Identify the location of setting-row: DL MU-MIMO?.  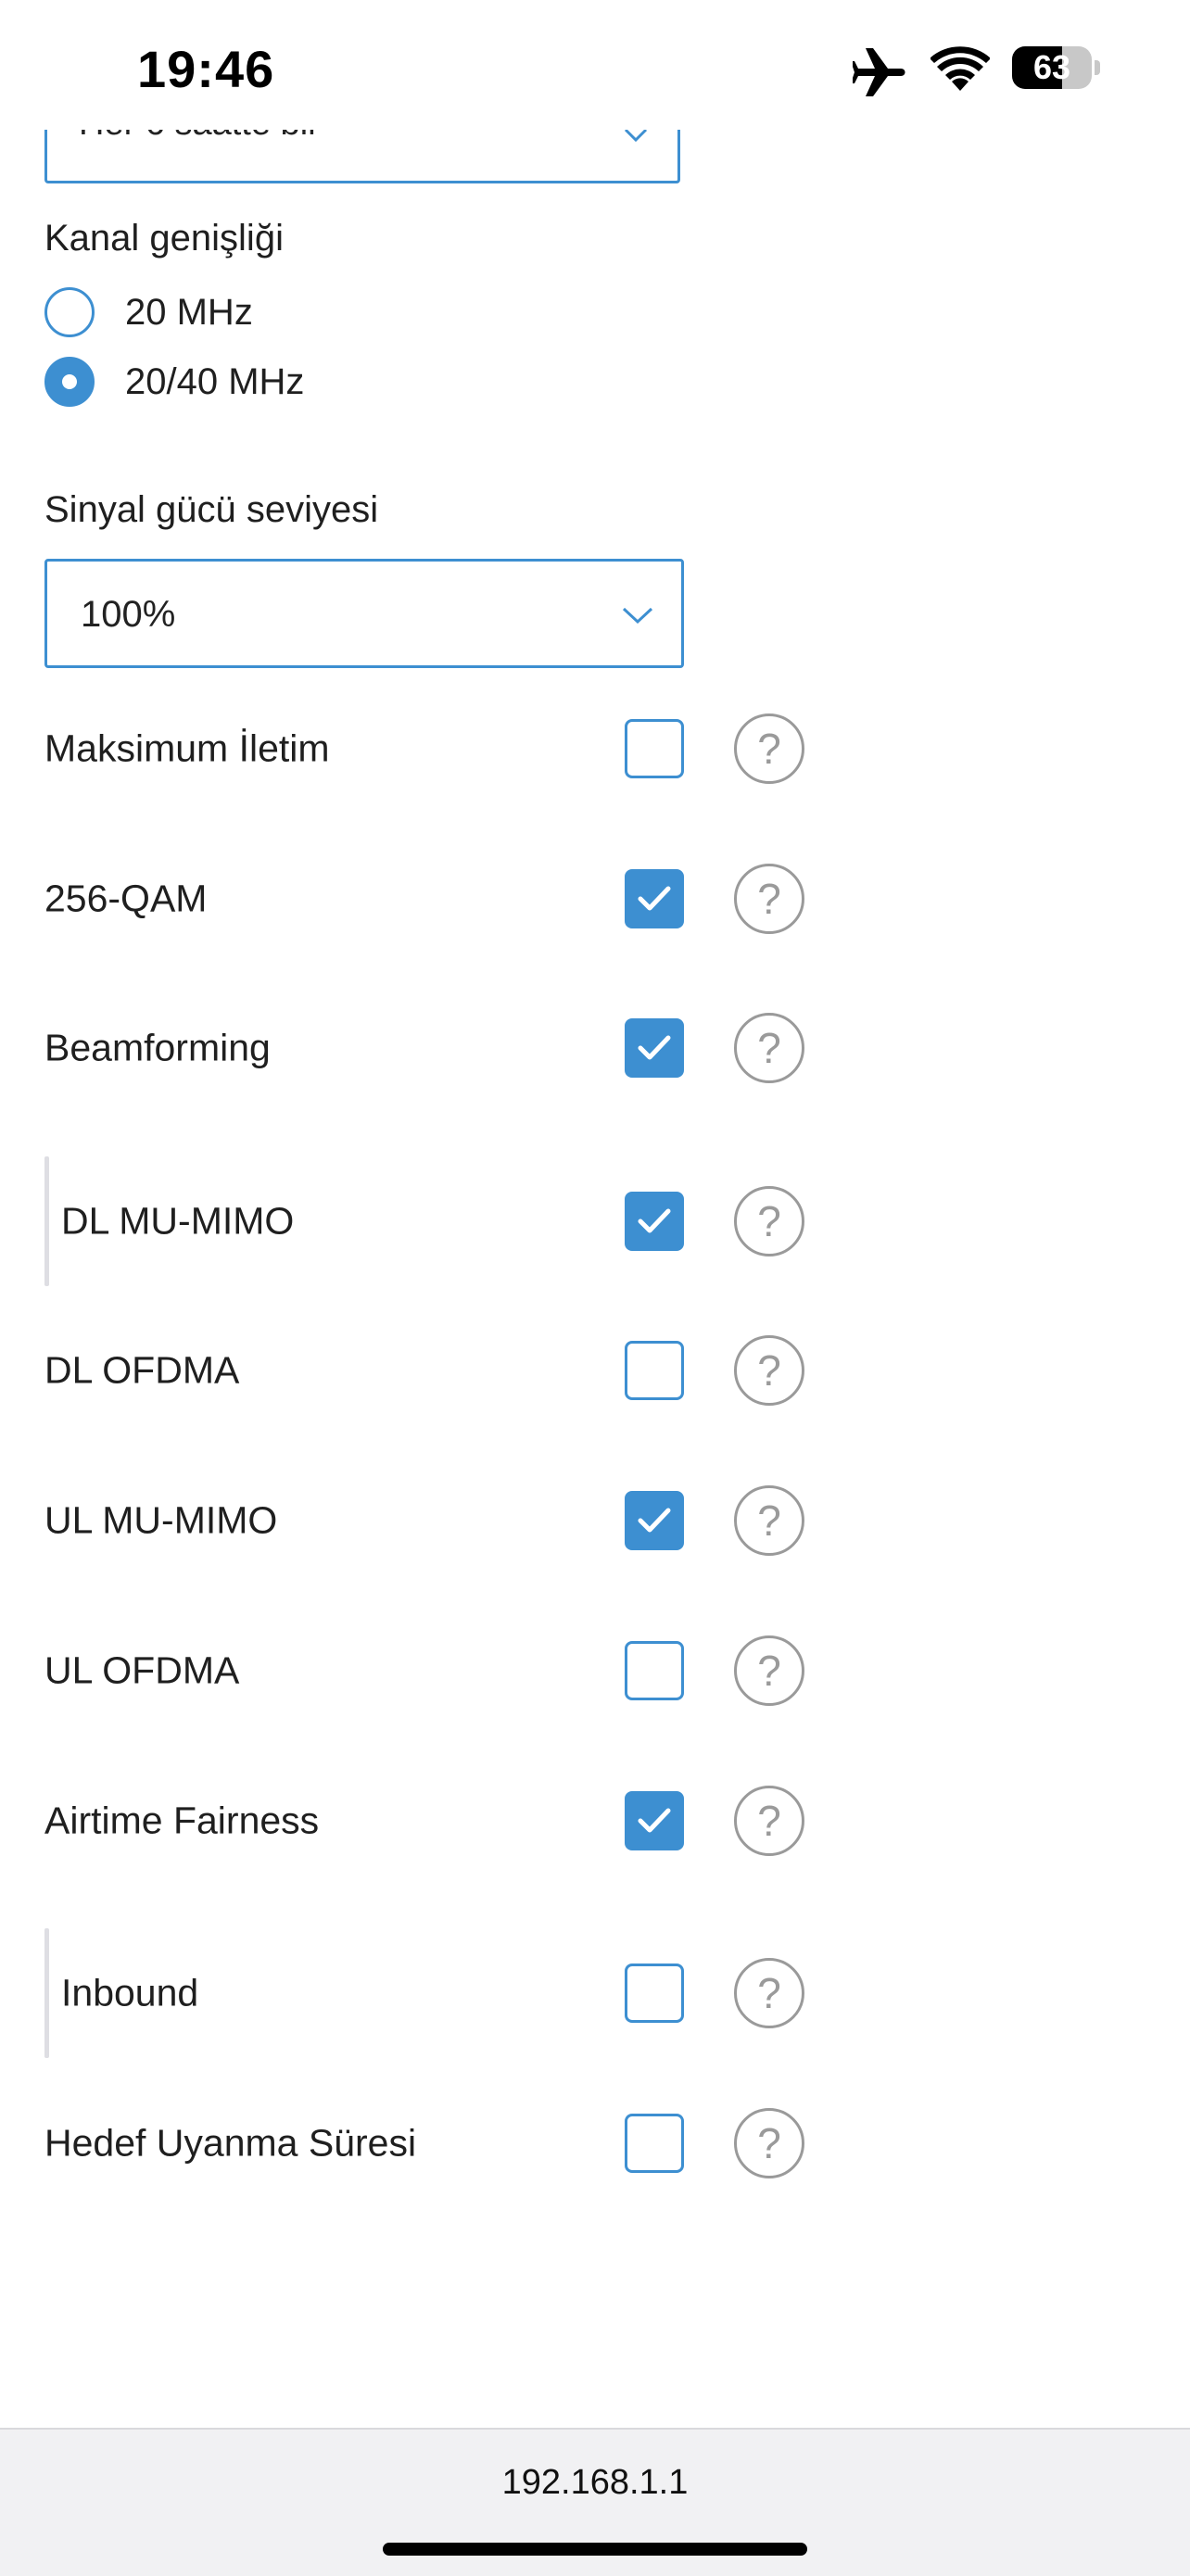
(595, 1221).